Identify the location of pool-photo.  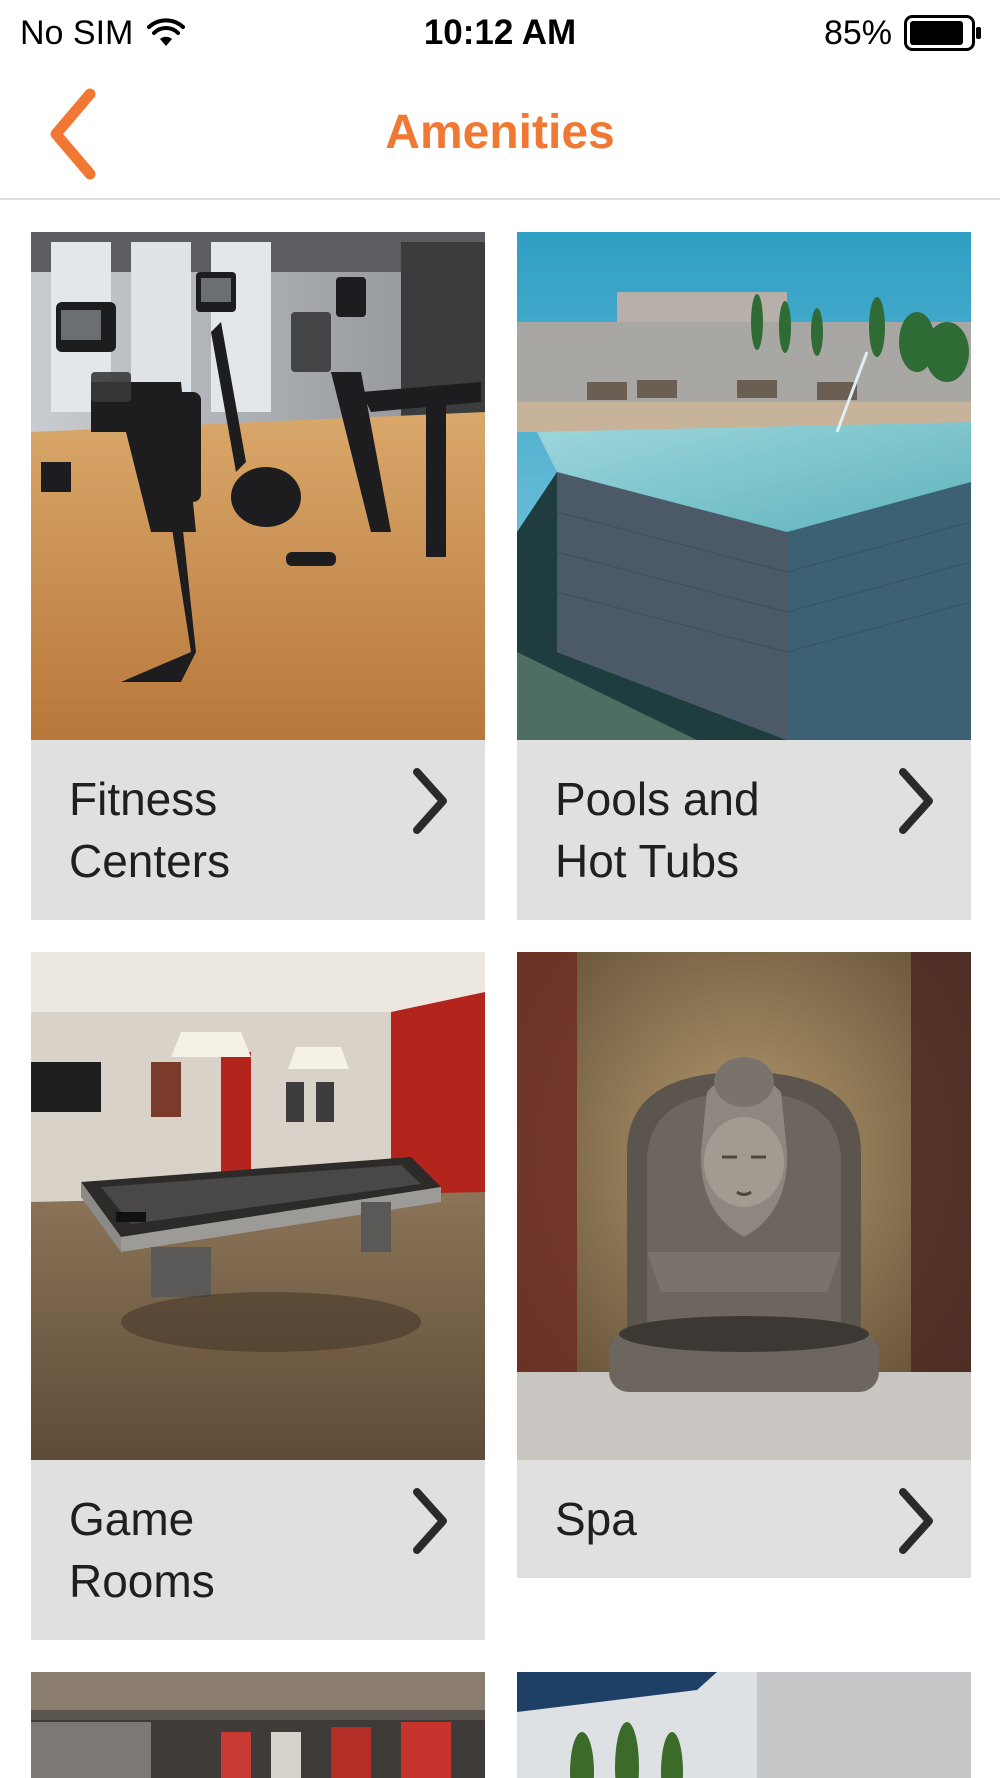
(744, 486).